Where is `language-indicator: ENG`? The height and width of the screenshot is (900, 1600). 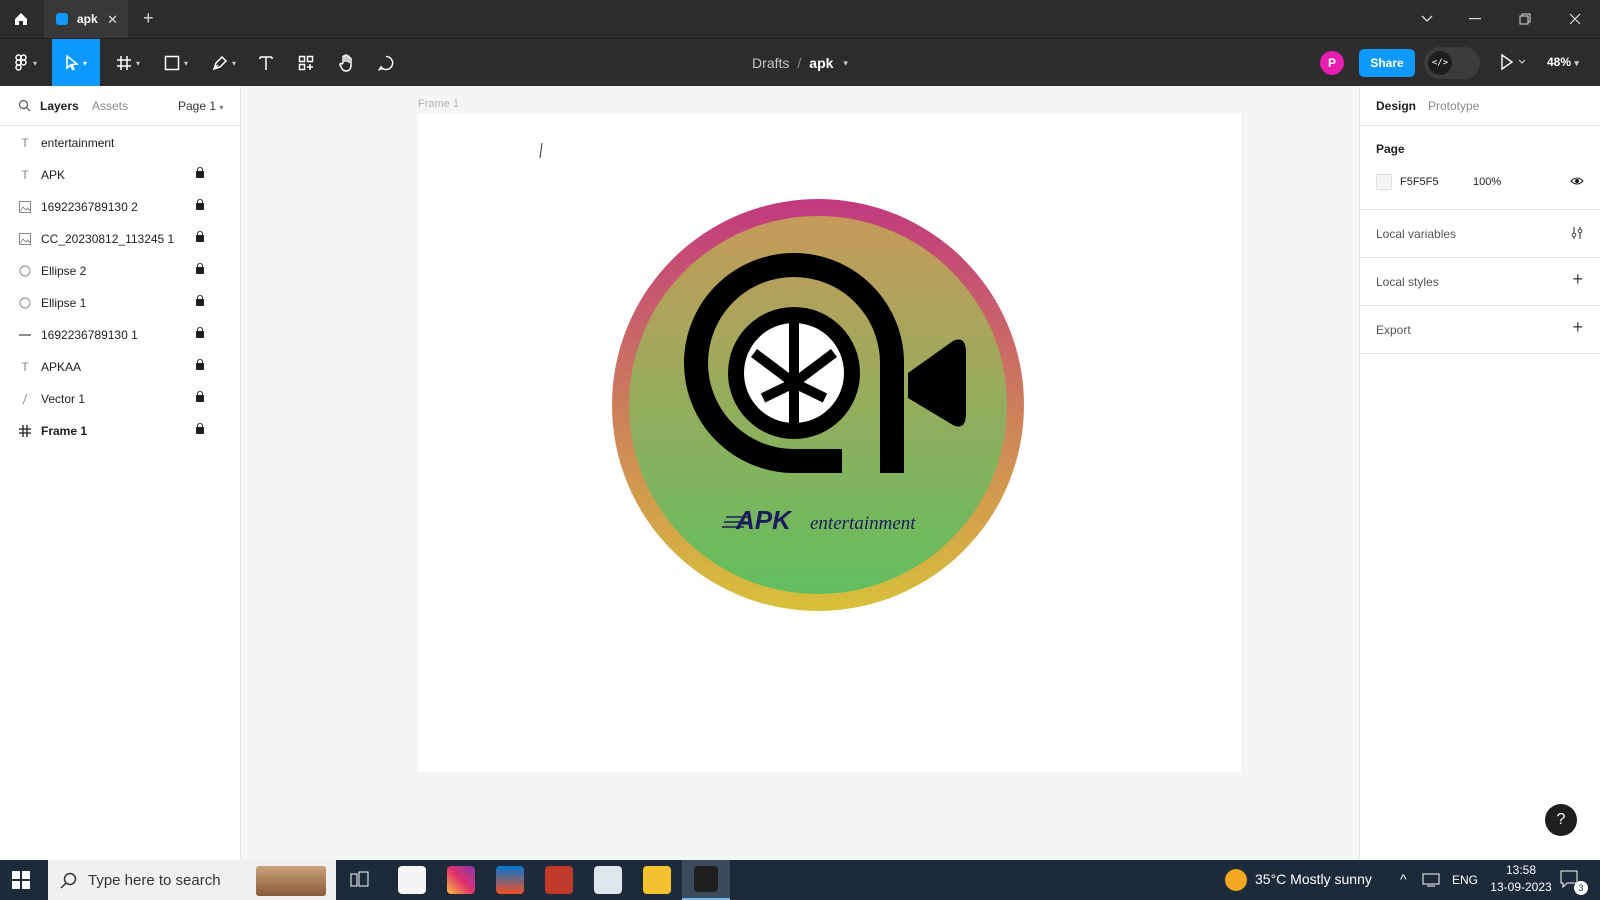
language-indicator: ENG is located at coordinates (1465, 880).